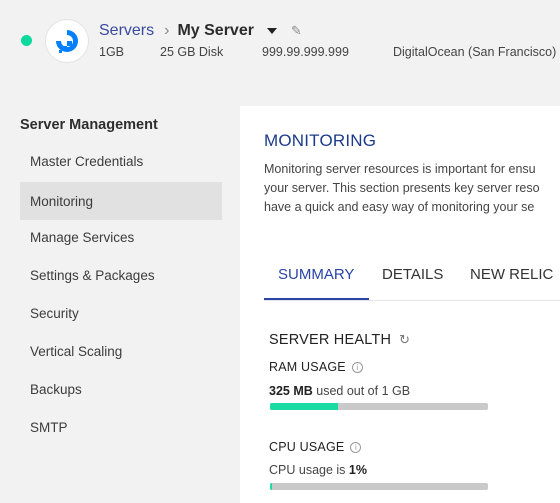  What do you see at coordinates (379, 486) in the screenshot?
I see `cpu-usage-bar` at bounding box center [379, 486].